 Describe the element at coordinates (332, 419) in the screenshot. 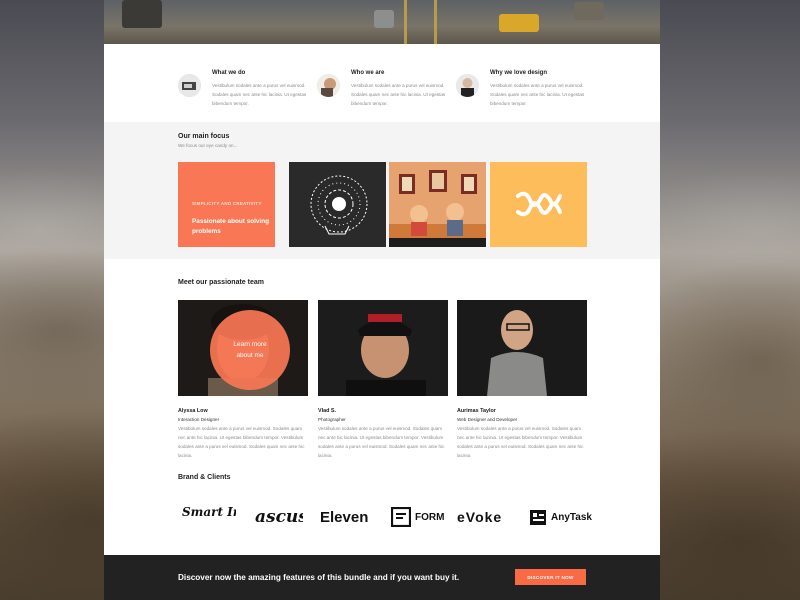

I see `member-role: Photographer` at that location.